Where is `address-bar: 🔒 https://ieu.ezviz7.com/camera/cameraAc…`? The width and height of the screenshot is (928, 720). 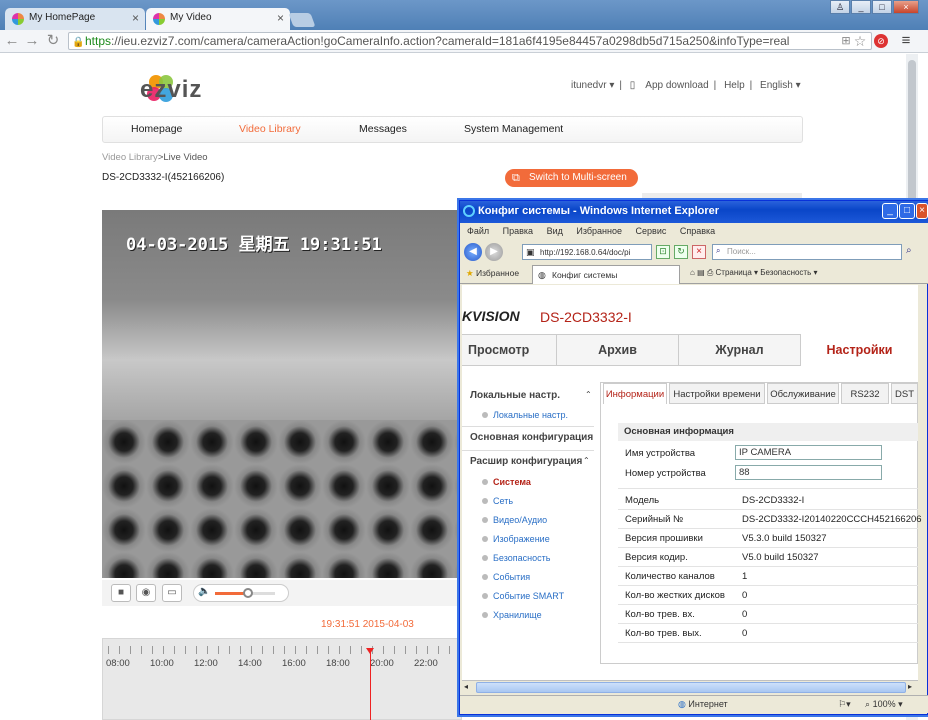 address-bar: 🔒 https://ieu.ezviz7.com/camera/cameraAc… is located at coordinates (470, 41).